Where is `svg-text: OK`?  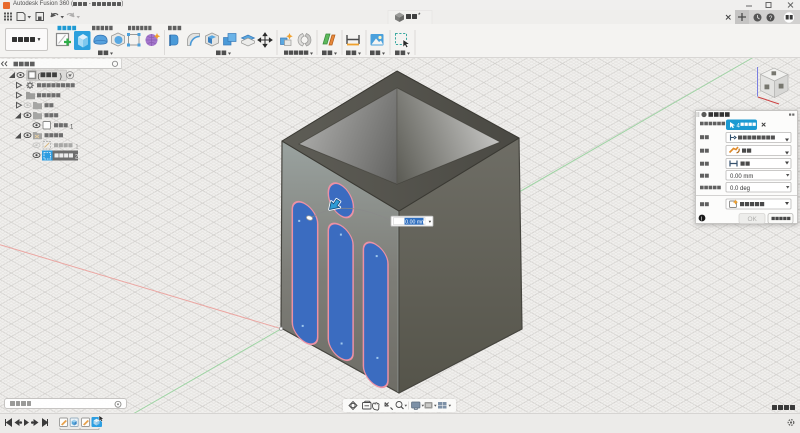
svg-text: OK is located at coordinates (753, 219).